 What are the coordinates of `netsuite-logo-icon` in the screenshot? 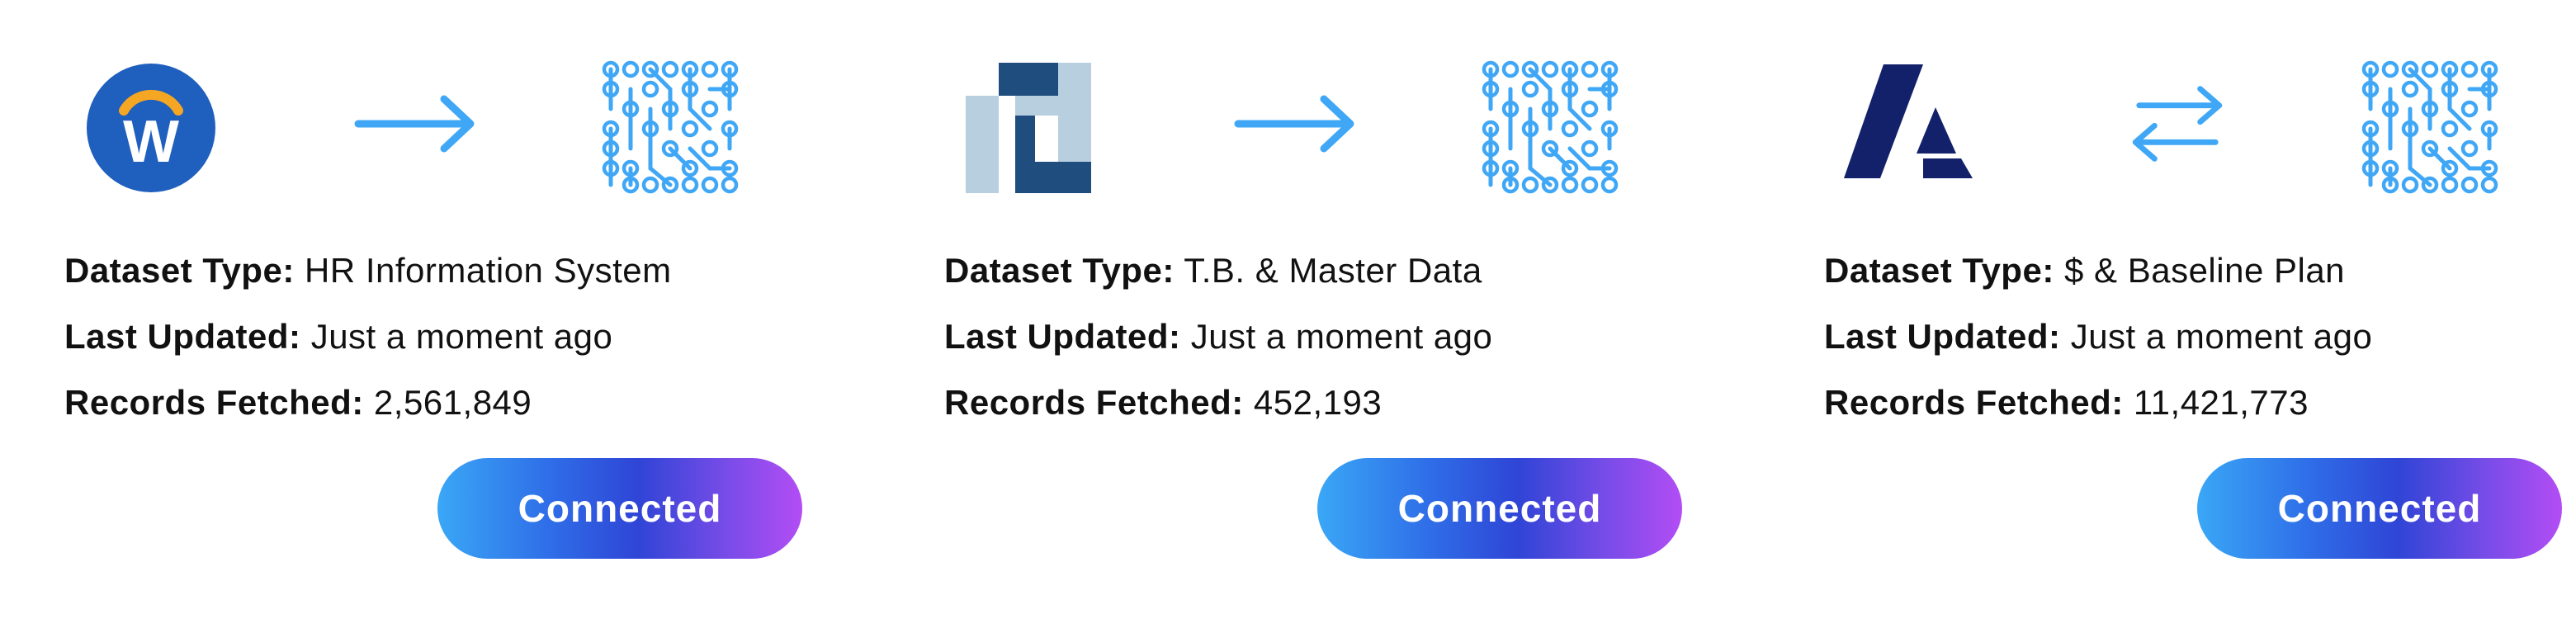 It's located at (1031, 128).